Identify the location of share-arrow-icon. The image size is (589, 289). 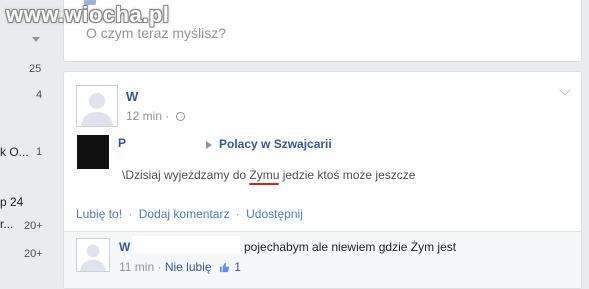
(209, 145).